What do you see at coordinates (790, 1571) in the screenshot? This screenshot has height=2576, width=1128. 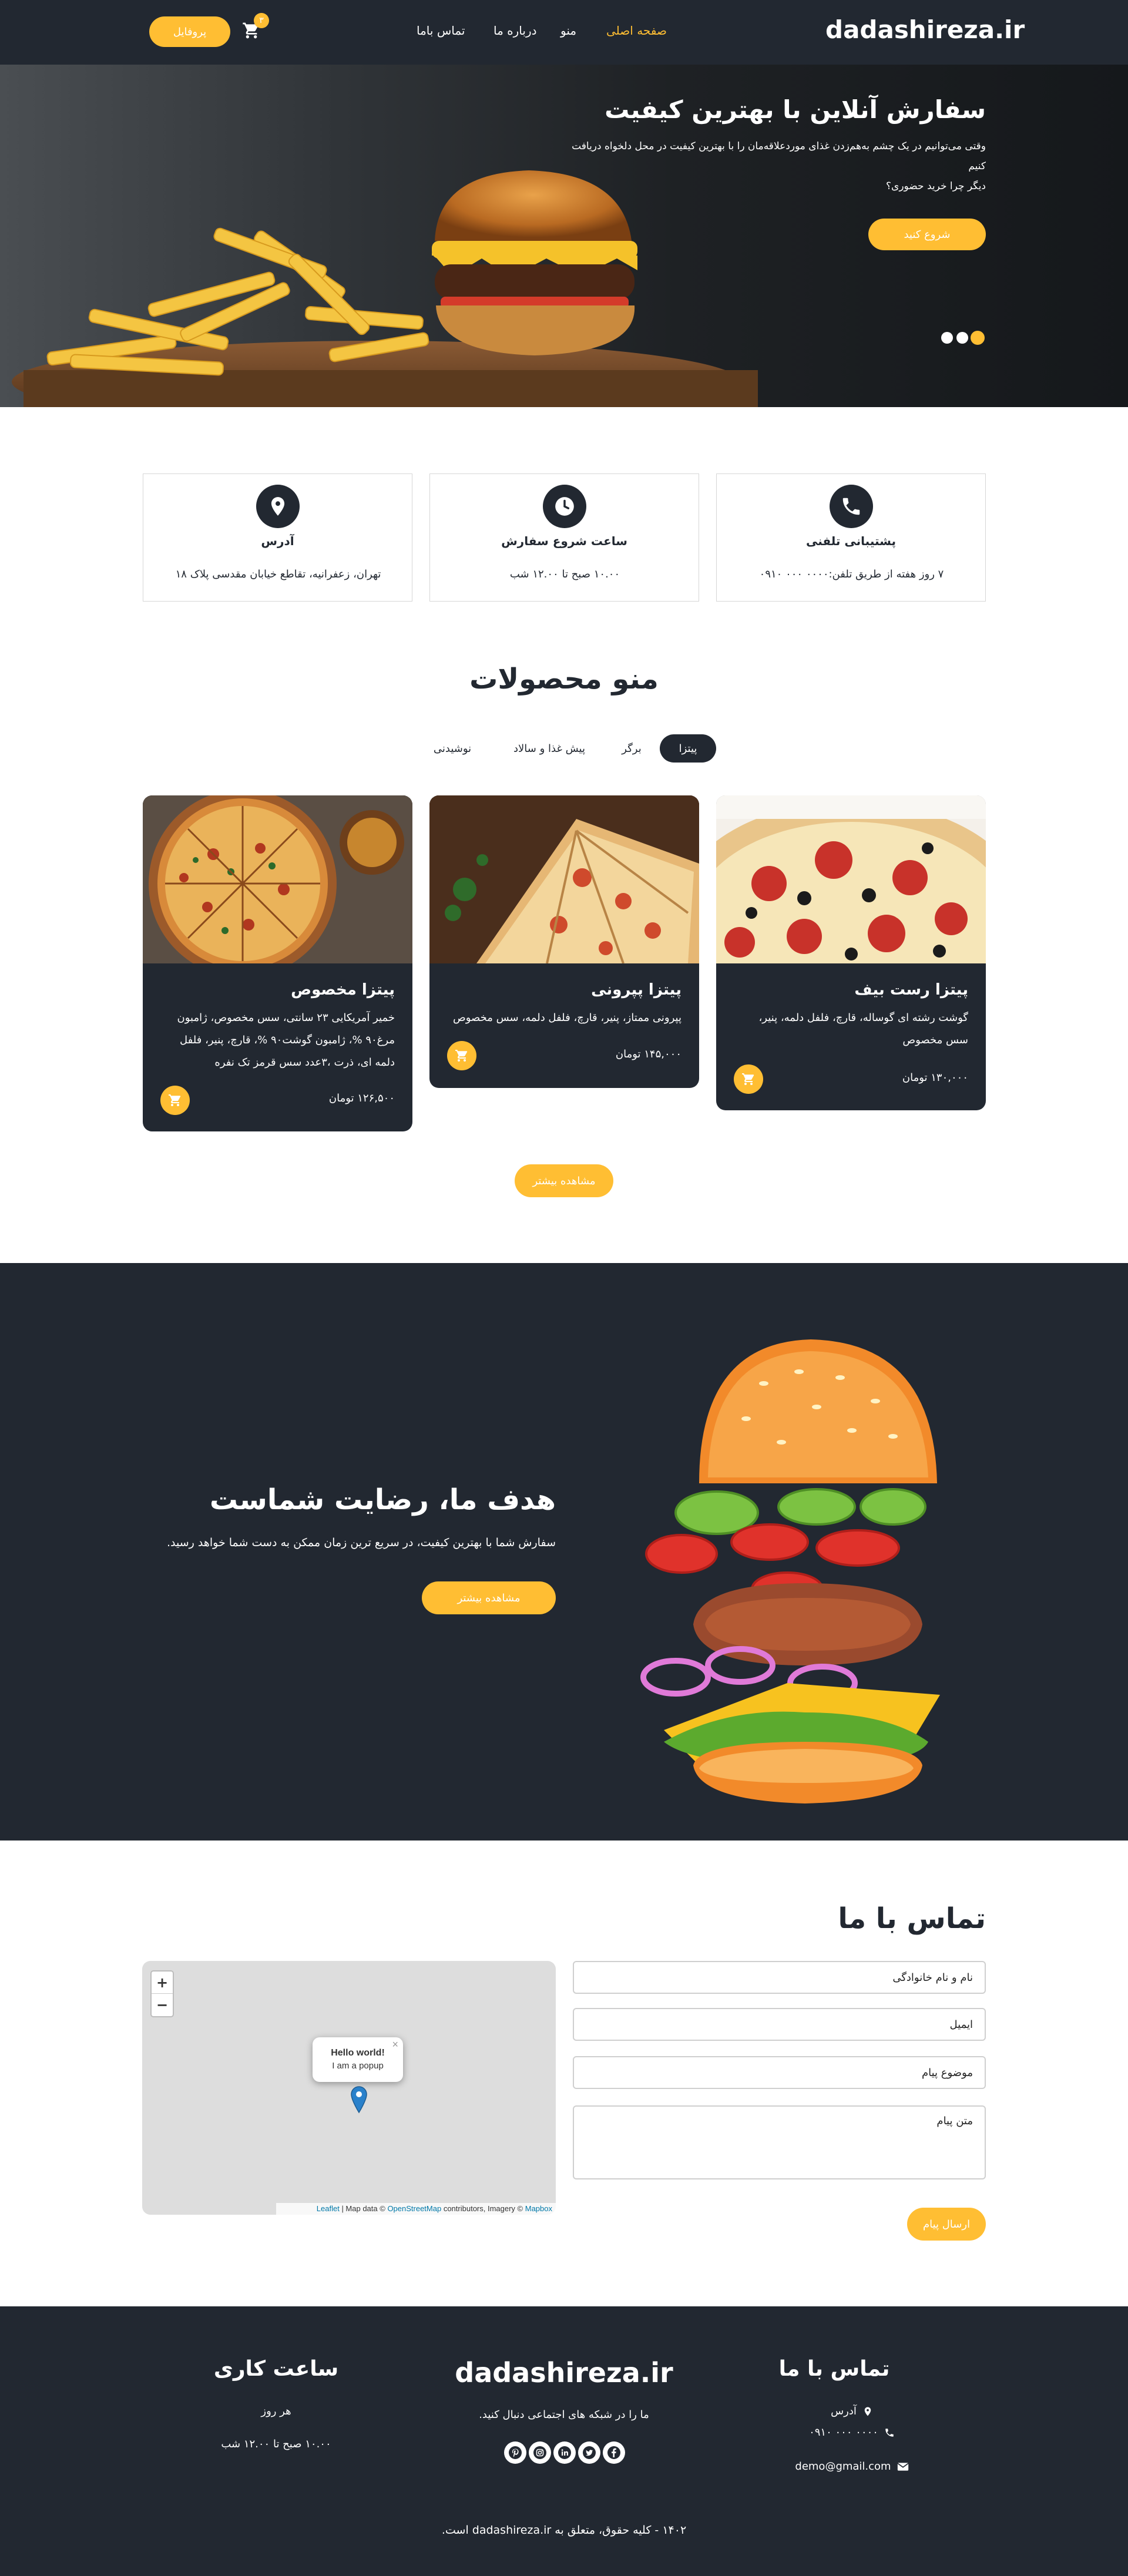 I see `burger-illustration` at bounding box center [790, 1571].